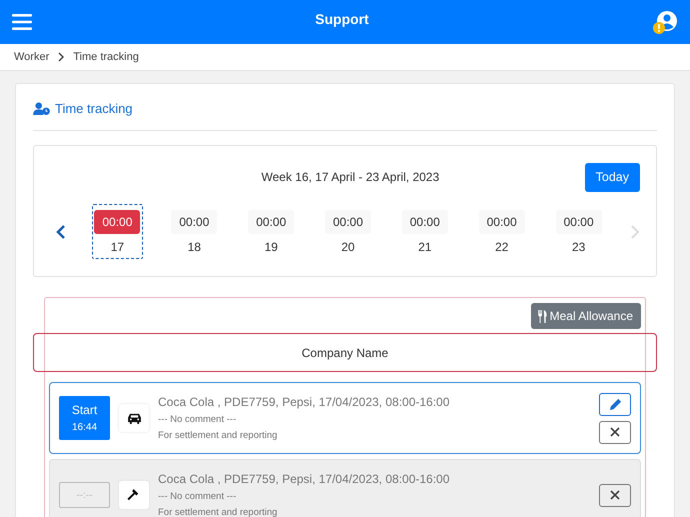  Describe the element at coordinates (271, 247) in the screenshot. I see `day-number: 19` at that location.